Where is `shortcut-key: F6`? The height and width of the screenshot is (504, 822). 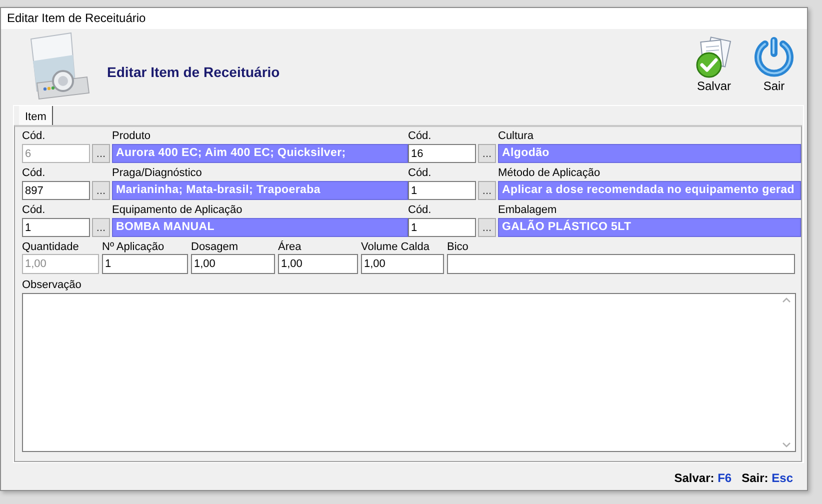
shortcut-key: F6 is located at coordinates (725, 478).